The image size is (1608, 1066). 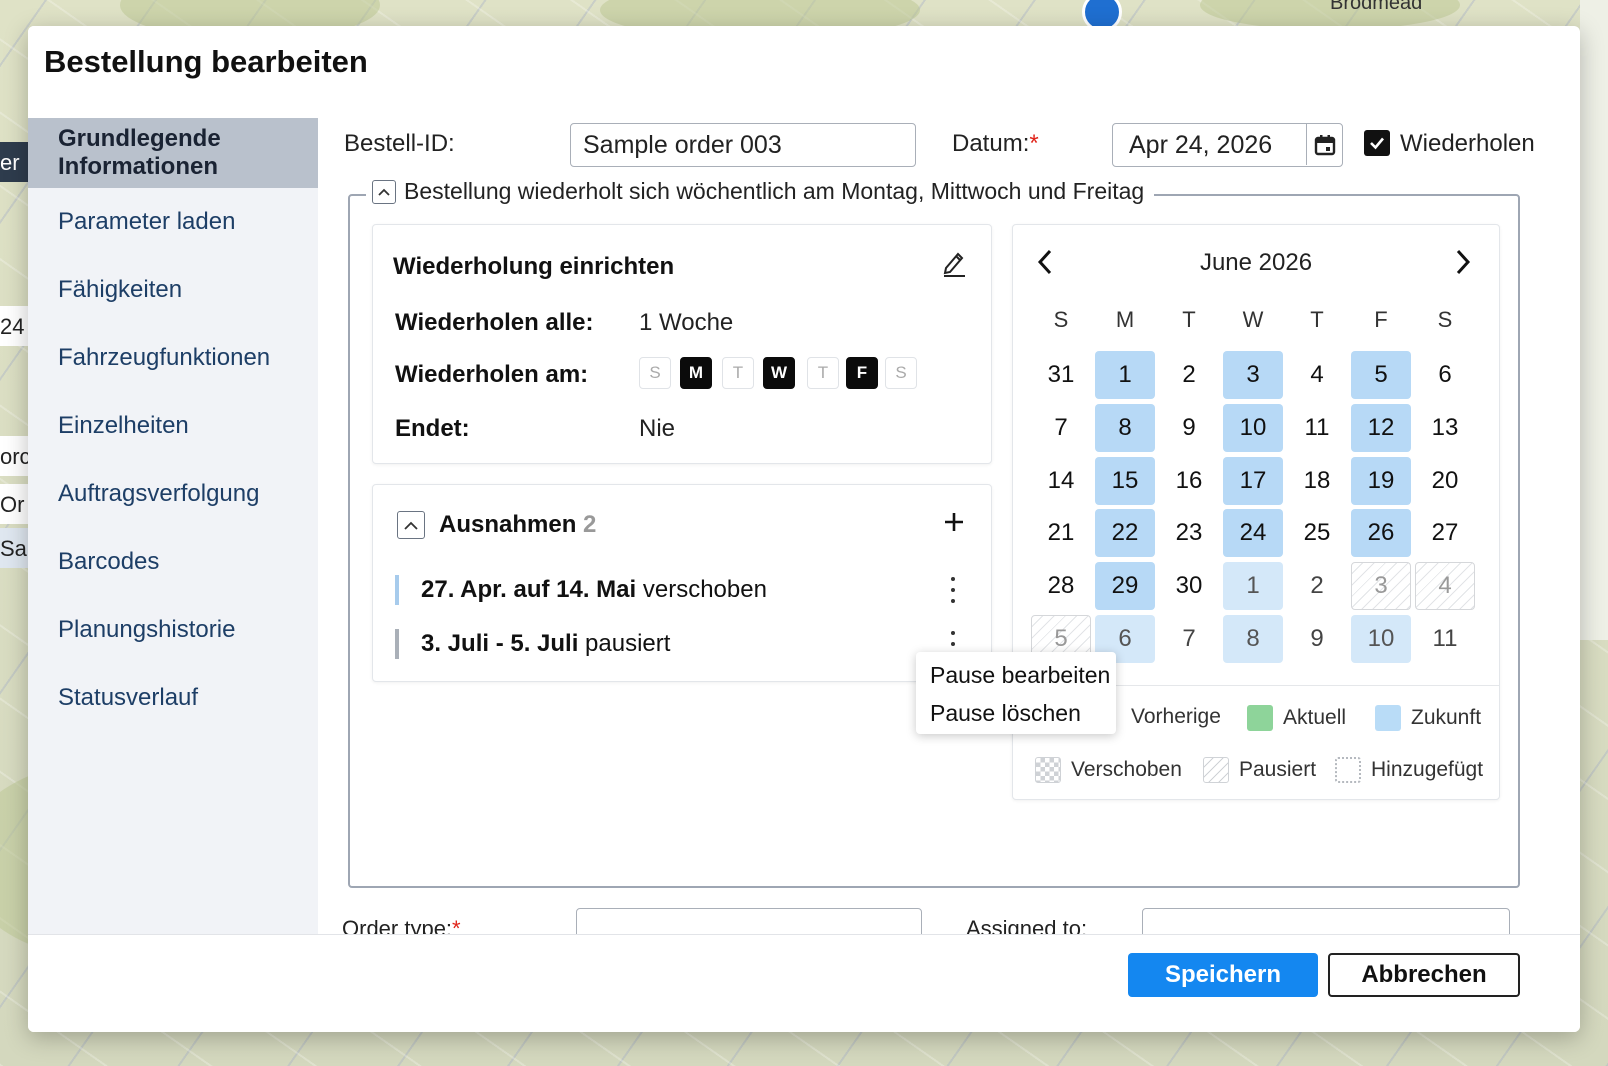 What do you see at coordinates (657, 428) in the screenshot?
I see `ends-value: Nie` at bounding box center [657, 428].